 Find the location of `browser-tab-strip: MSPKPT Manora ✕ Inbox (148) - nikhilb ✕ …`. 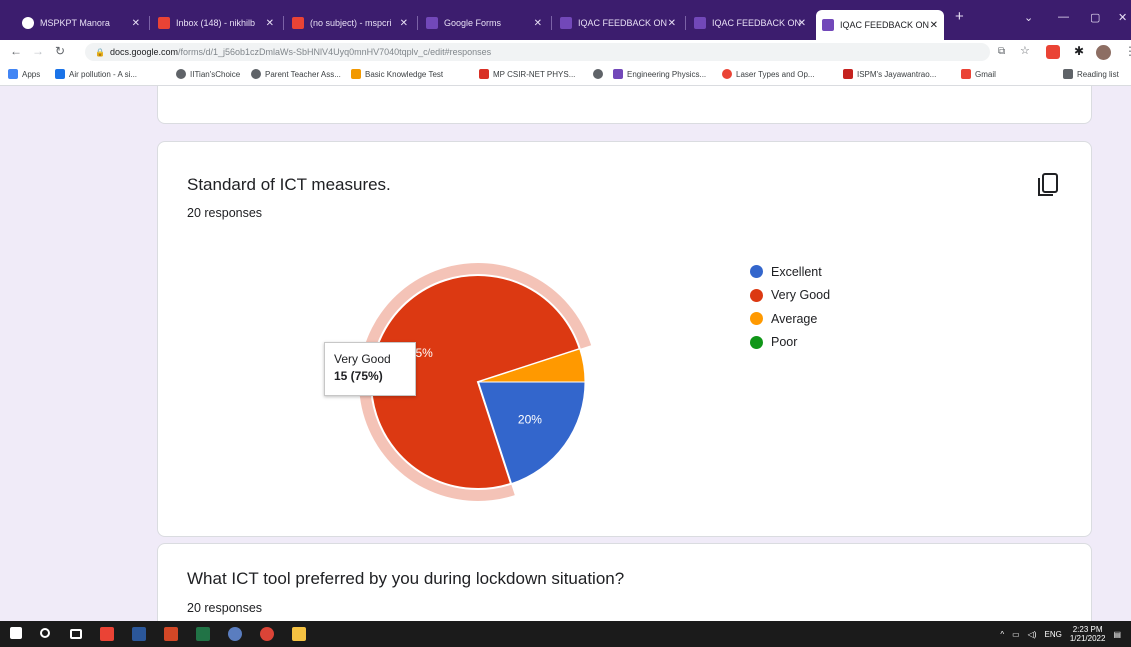

browser-tab-strip: MSPKPT Manora ✕ Inbox (148) - nikhilb ✕ … is located at coordinates (565, 20).